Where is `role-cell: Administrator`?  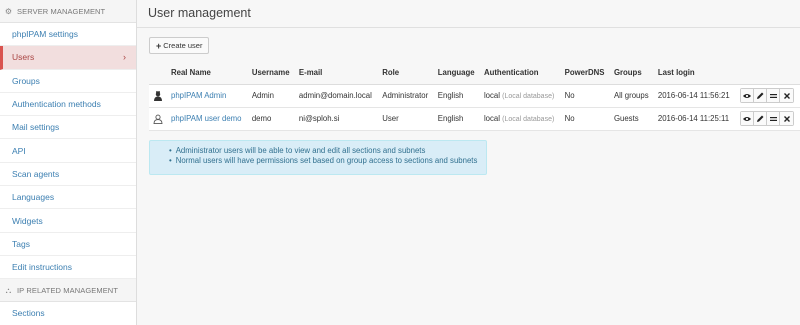
role-cell: Administrator is located at coordinates (406, 95).